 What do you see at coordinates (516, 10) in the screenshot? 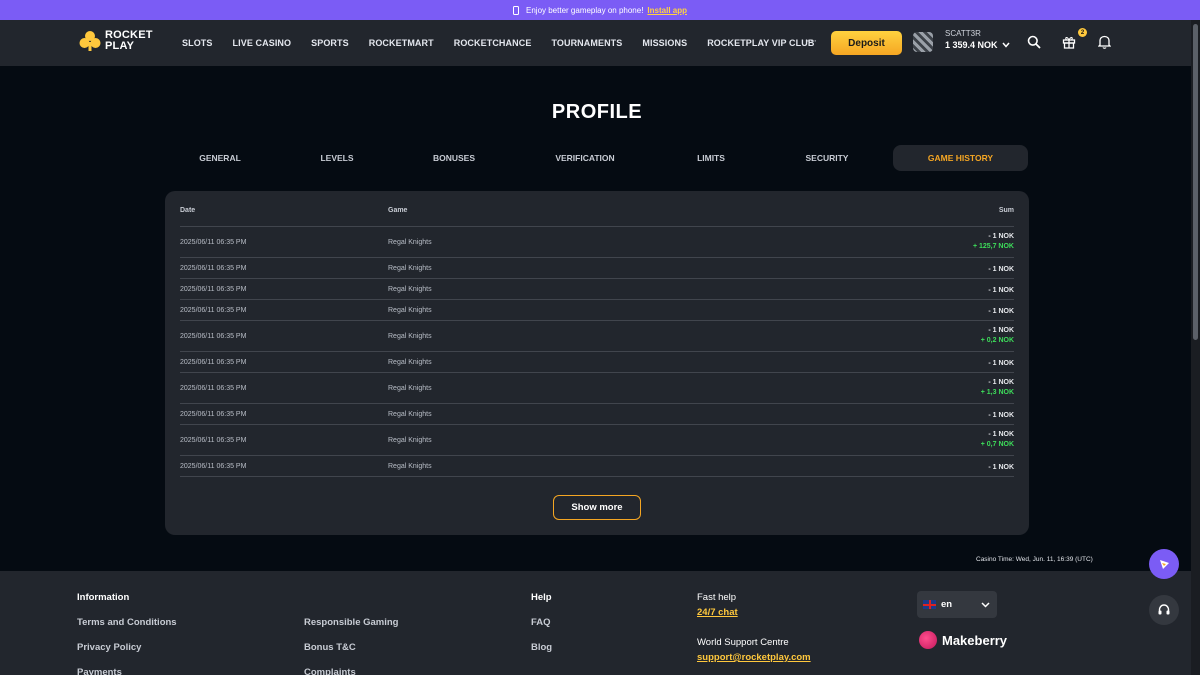
I see `phone-icon` at bounding box center [516, 10].